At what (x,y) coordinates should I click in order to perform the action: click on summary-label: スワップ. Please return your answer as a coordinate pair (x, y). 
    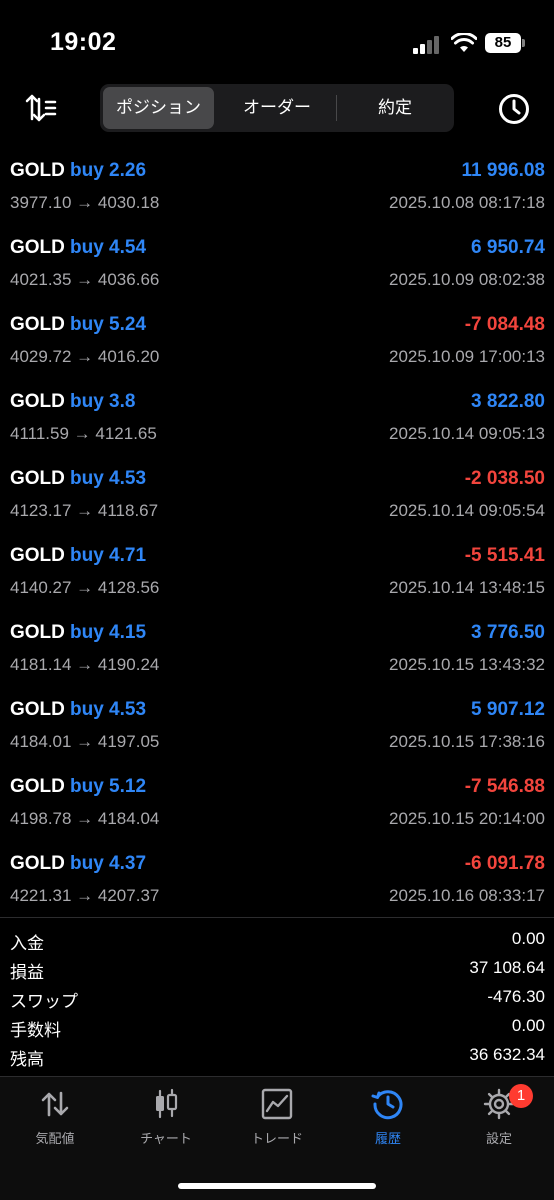
    Looking at the image, I should click on (44, 1001).